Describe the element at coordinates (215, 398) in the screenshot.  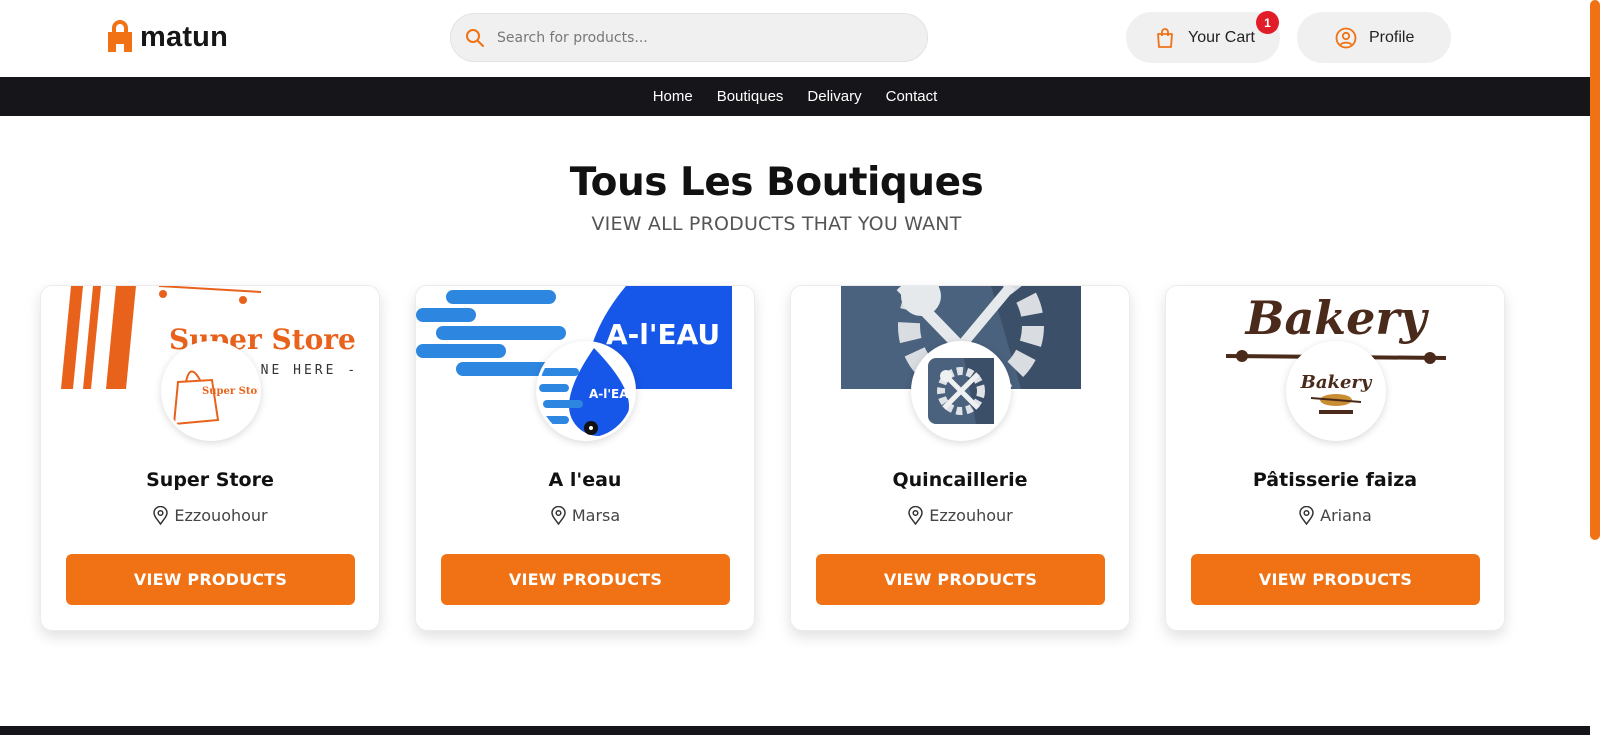
I see `super-store-logo-icon: Super Store` at that location.